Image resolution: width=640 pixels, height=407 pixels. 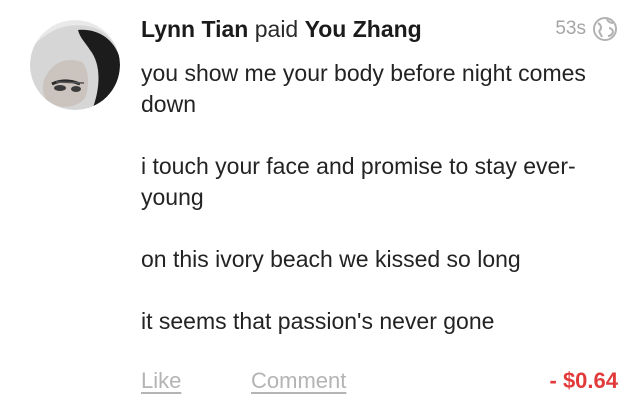 I want to click on story-title: Lynn Tian paid You Zhang, so click(x=379, y=29).